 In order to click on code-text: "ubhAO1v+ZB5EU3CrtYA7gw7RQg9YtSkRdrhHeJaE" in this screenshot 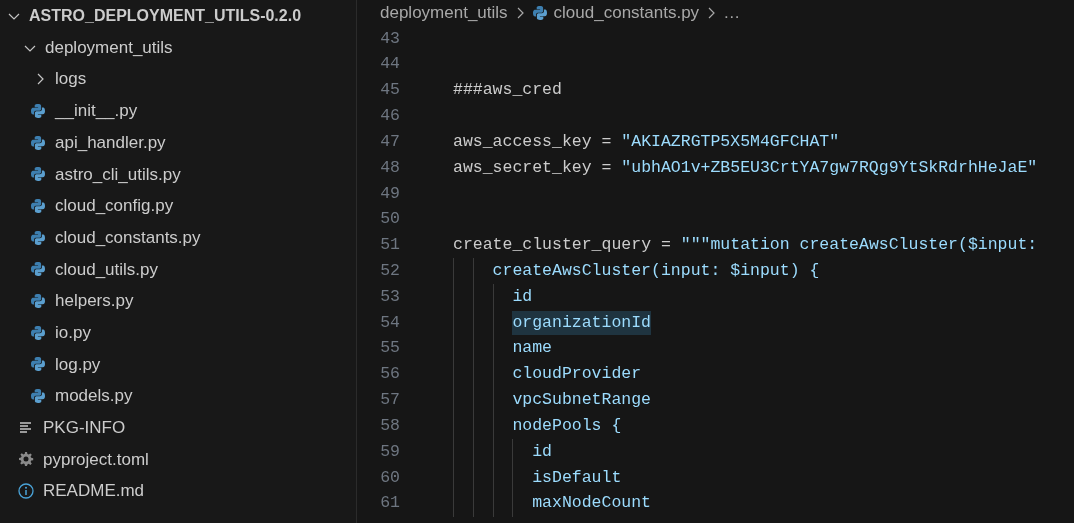, I will do `click(829, 167)`.